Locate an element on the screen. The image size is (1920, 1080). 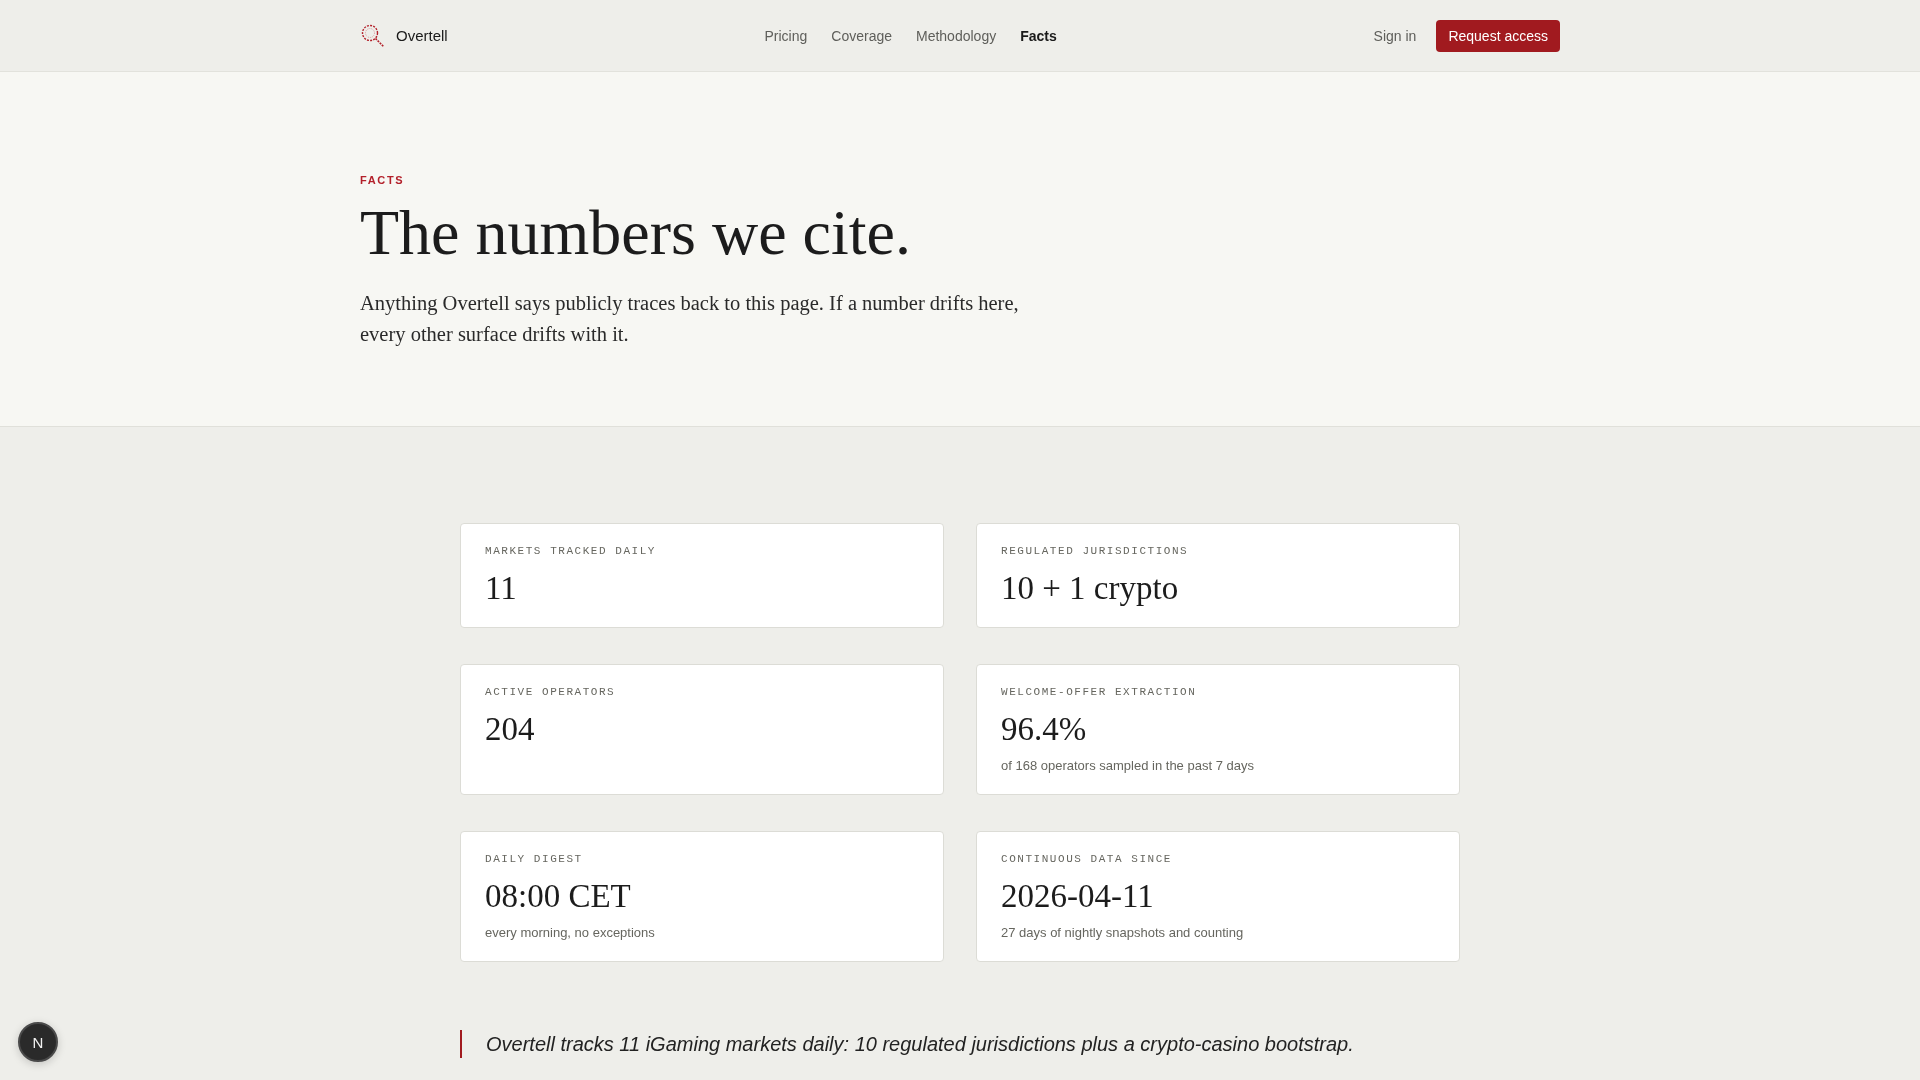
intro-paragraph: Anything Overtell says publicly traces back to this page. If a number drifts here, every other surface drifts with it. is located at coordinates (690, 319).